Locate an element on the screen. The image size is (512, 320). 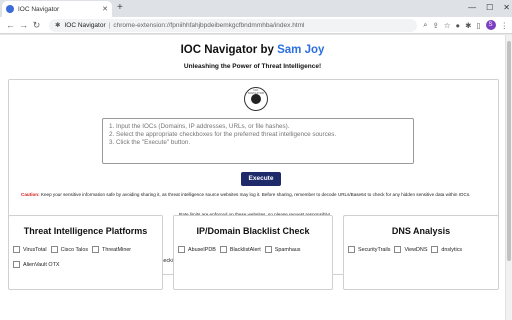
checkbox-label: SecurityTrails is located at coordinates (374, 249).